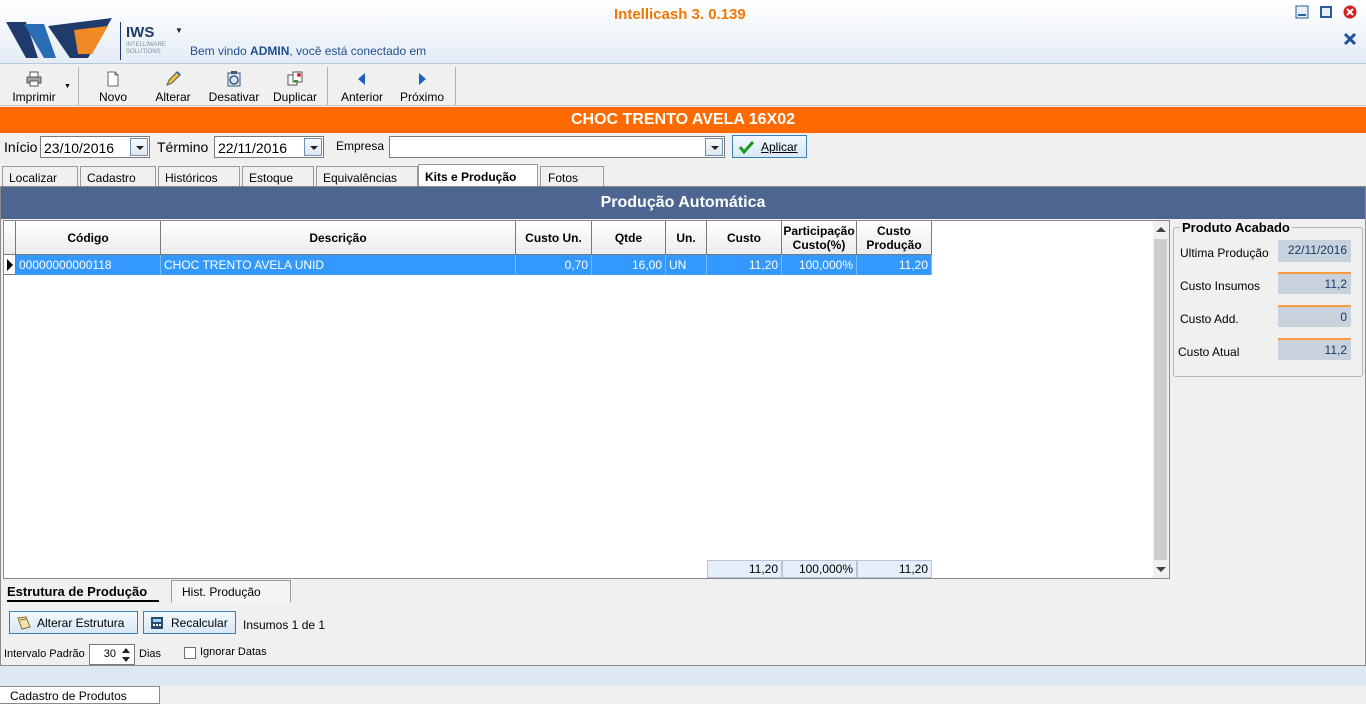  Describe the element at coordinates (744, 569) in the screenshot. I see `total-custo: 11,20` at that location.